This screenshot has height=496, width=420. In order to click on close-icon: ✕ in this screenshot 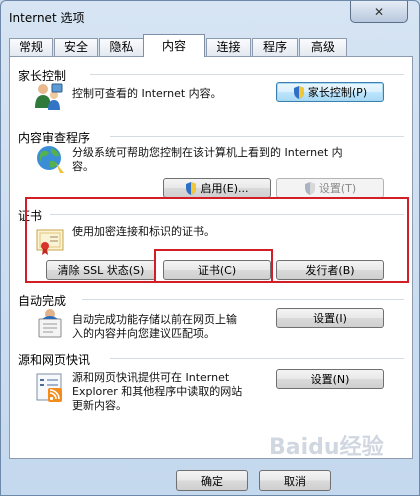, I will do `click(379, 11)`.